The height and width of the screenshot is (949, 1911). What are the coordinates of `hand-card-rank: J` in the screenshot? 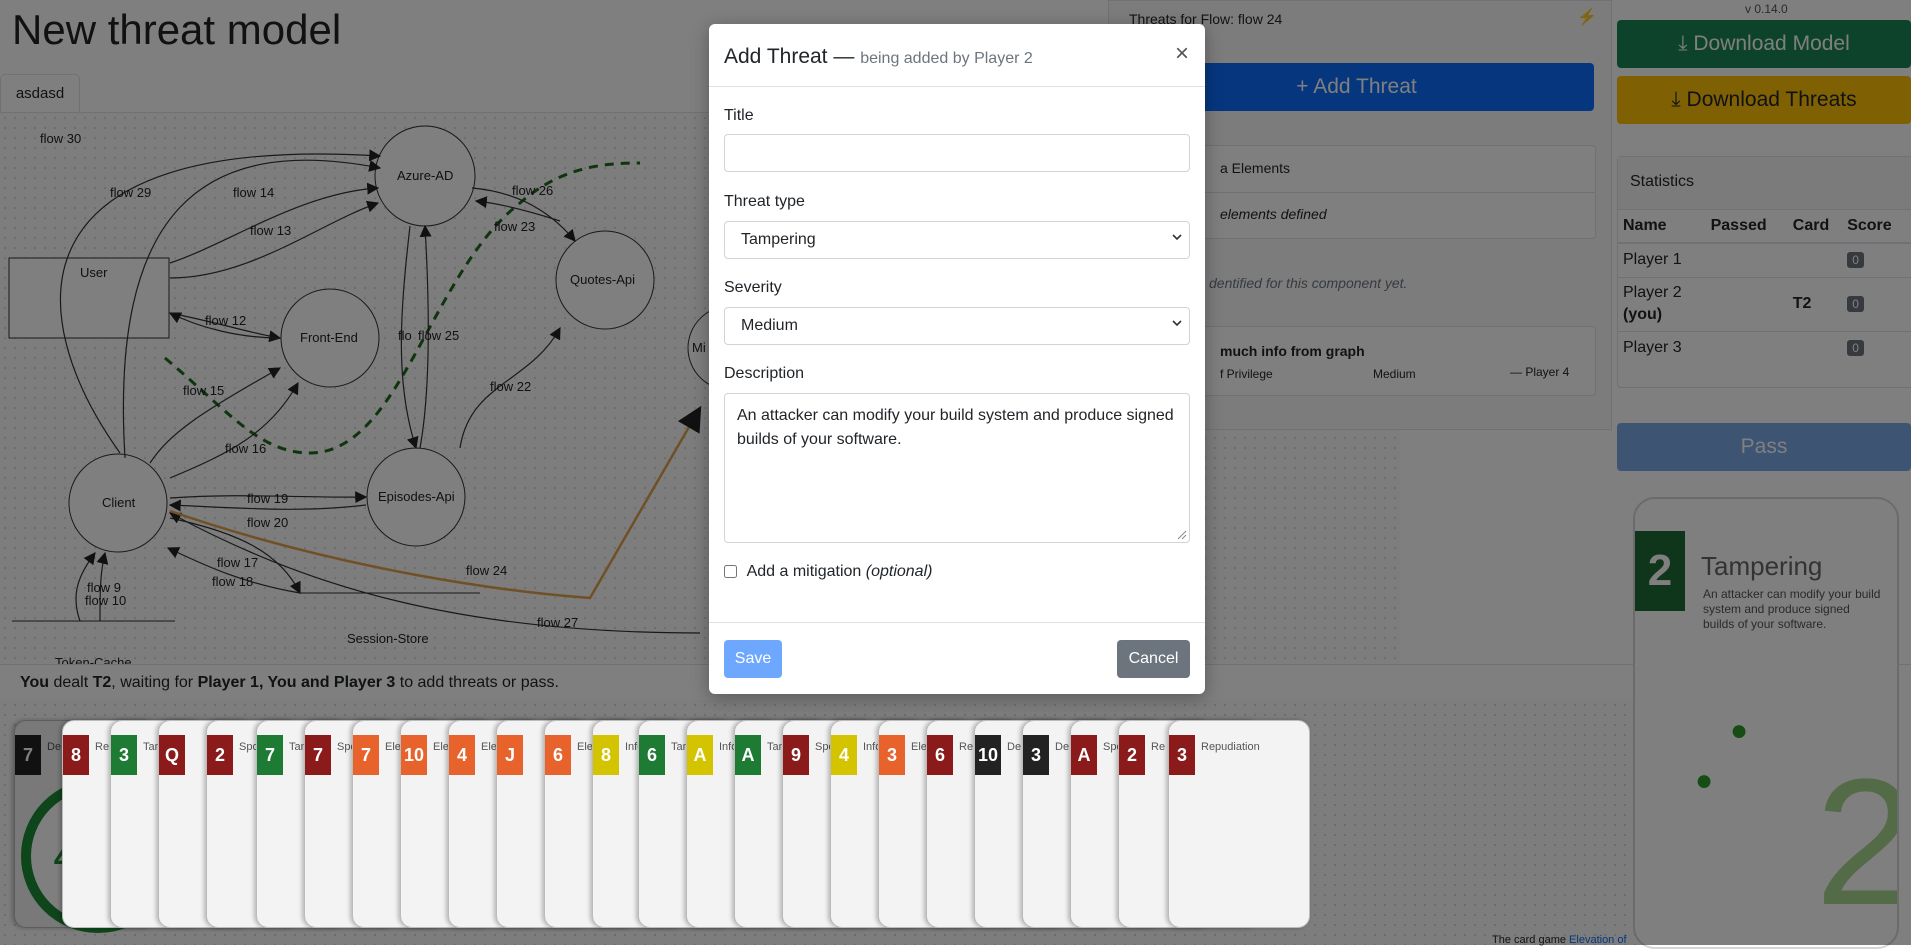 It's located at (510, 755).